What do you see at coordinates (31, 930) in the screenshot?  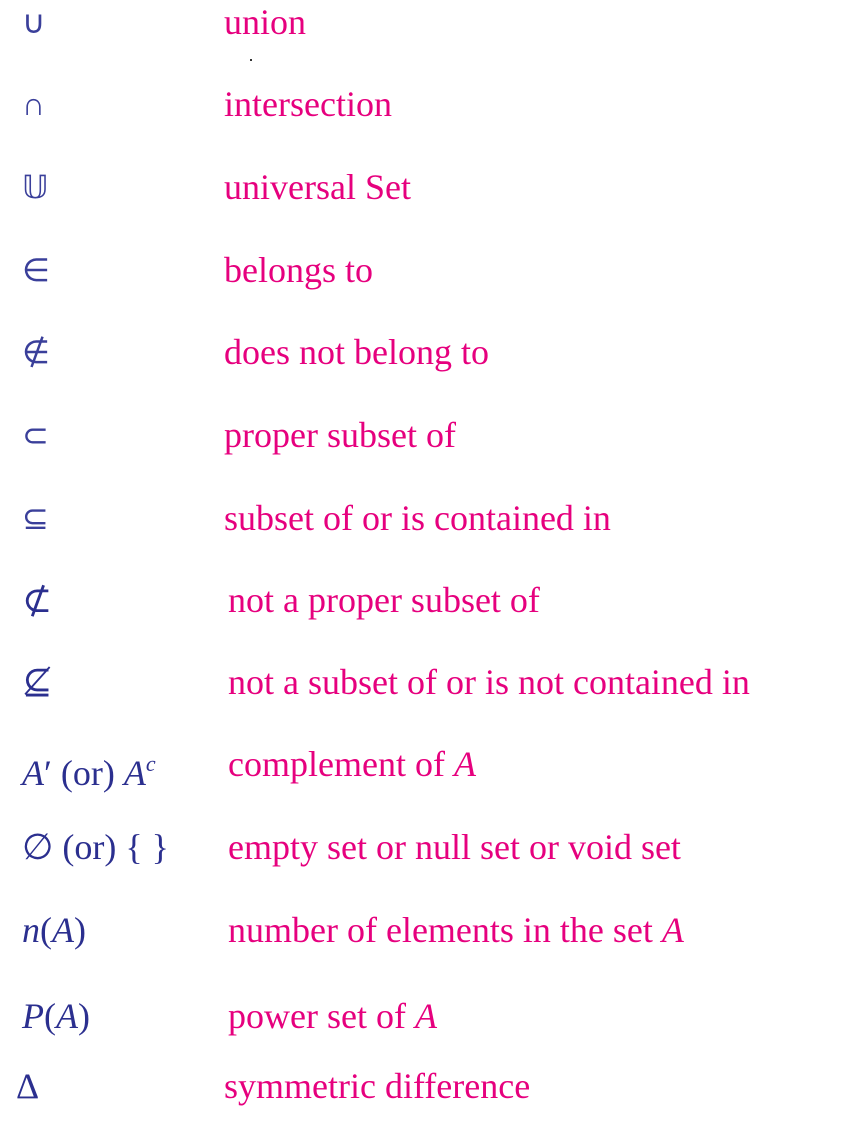 I see `function-name: n` at bounding box center [31, 930].